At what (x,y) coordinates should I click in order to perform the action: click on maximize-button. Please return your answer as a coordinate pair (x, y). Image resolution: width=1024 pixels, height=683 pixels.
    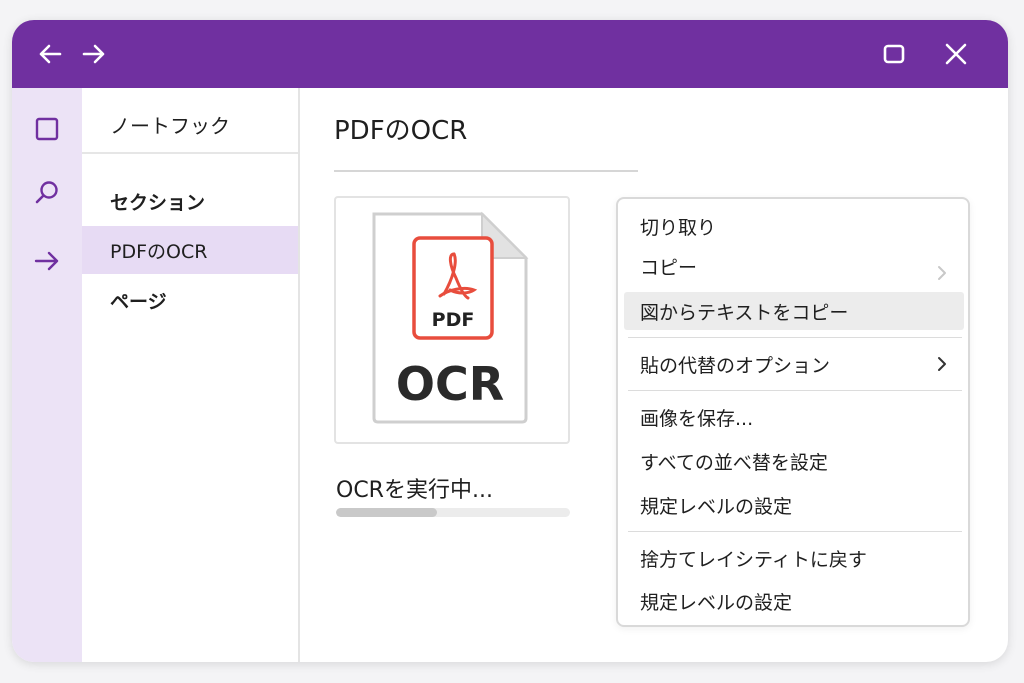
    Looking at the image, I should click on (894, 54).